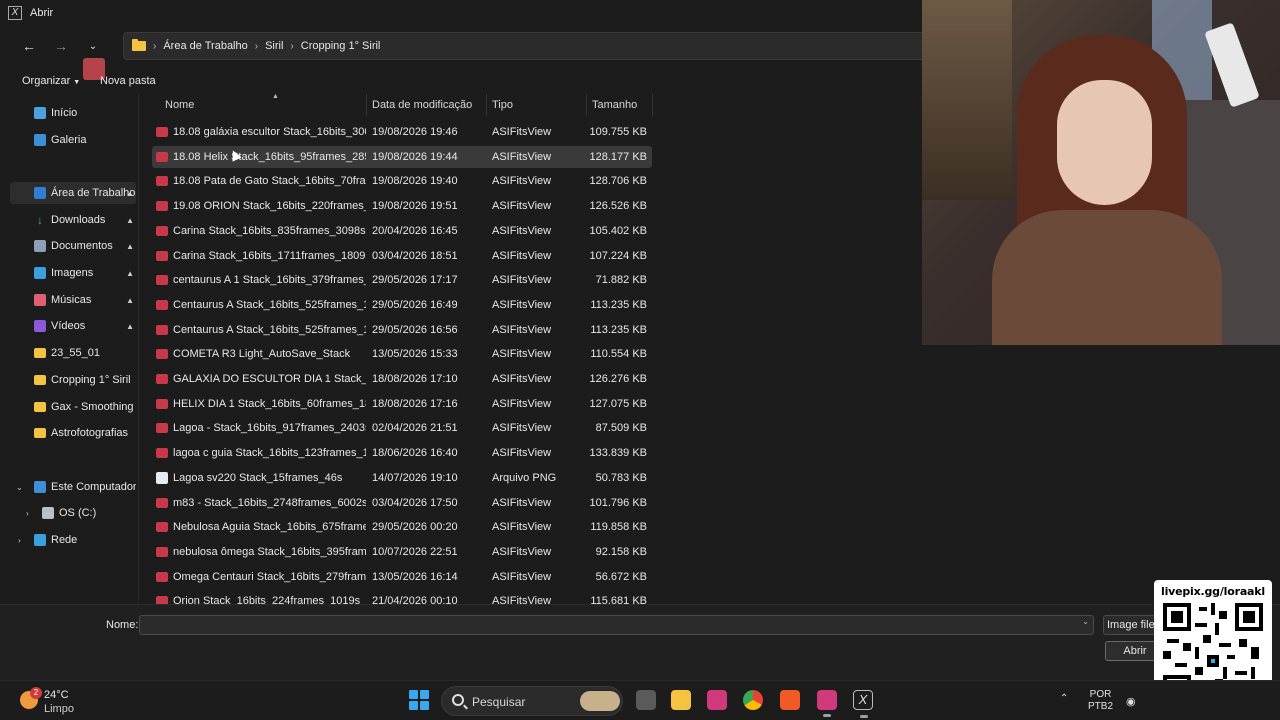 The width and height of the screenshot is (1280, 720). What do you see at coordinates (40, 246) in the screenshot?
I see `documents-icon` at bounding box center [40, 246].